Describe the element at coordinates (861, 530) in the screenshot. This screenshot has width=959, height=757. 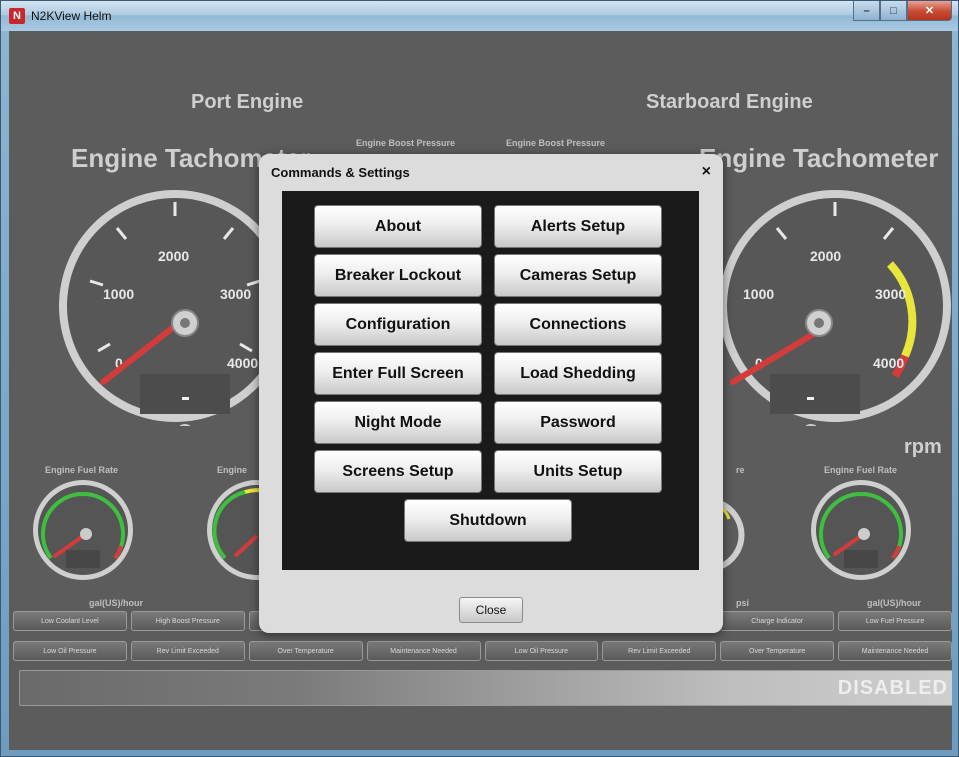
I see `starboard-fuel-rate-gauge` at that location.